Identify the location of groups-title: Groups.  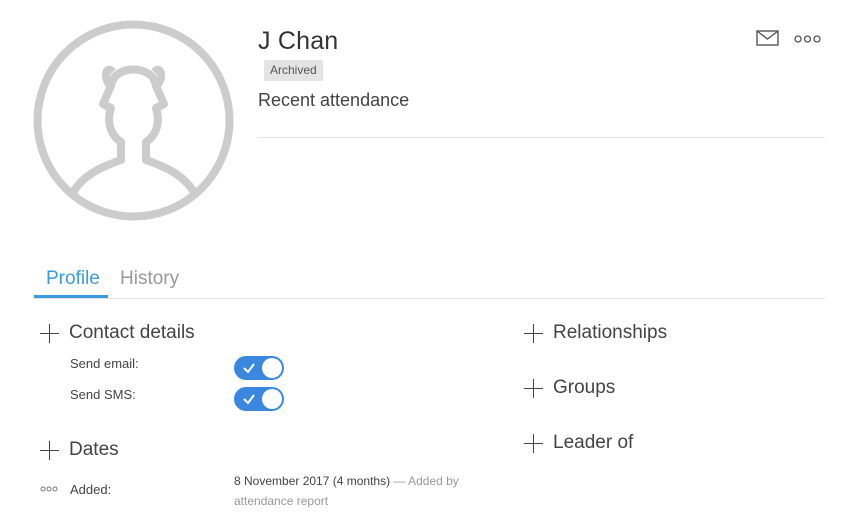
(584, 387).